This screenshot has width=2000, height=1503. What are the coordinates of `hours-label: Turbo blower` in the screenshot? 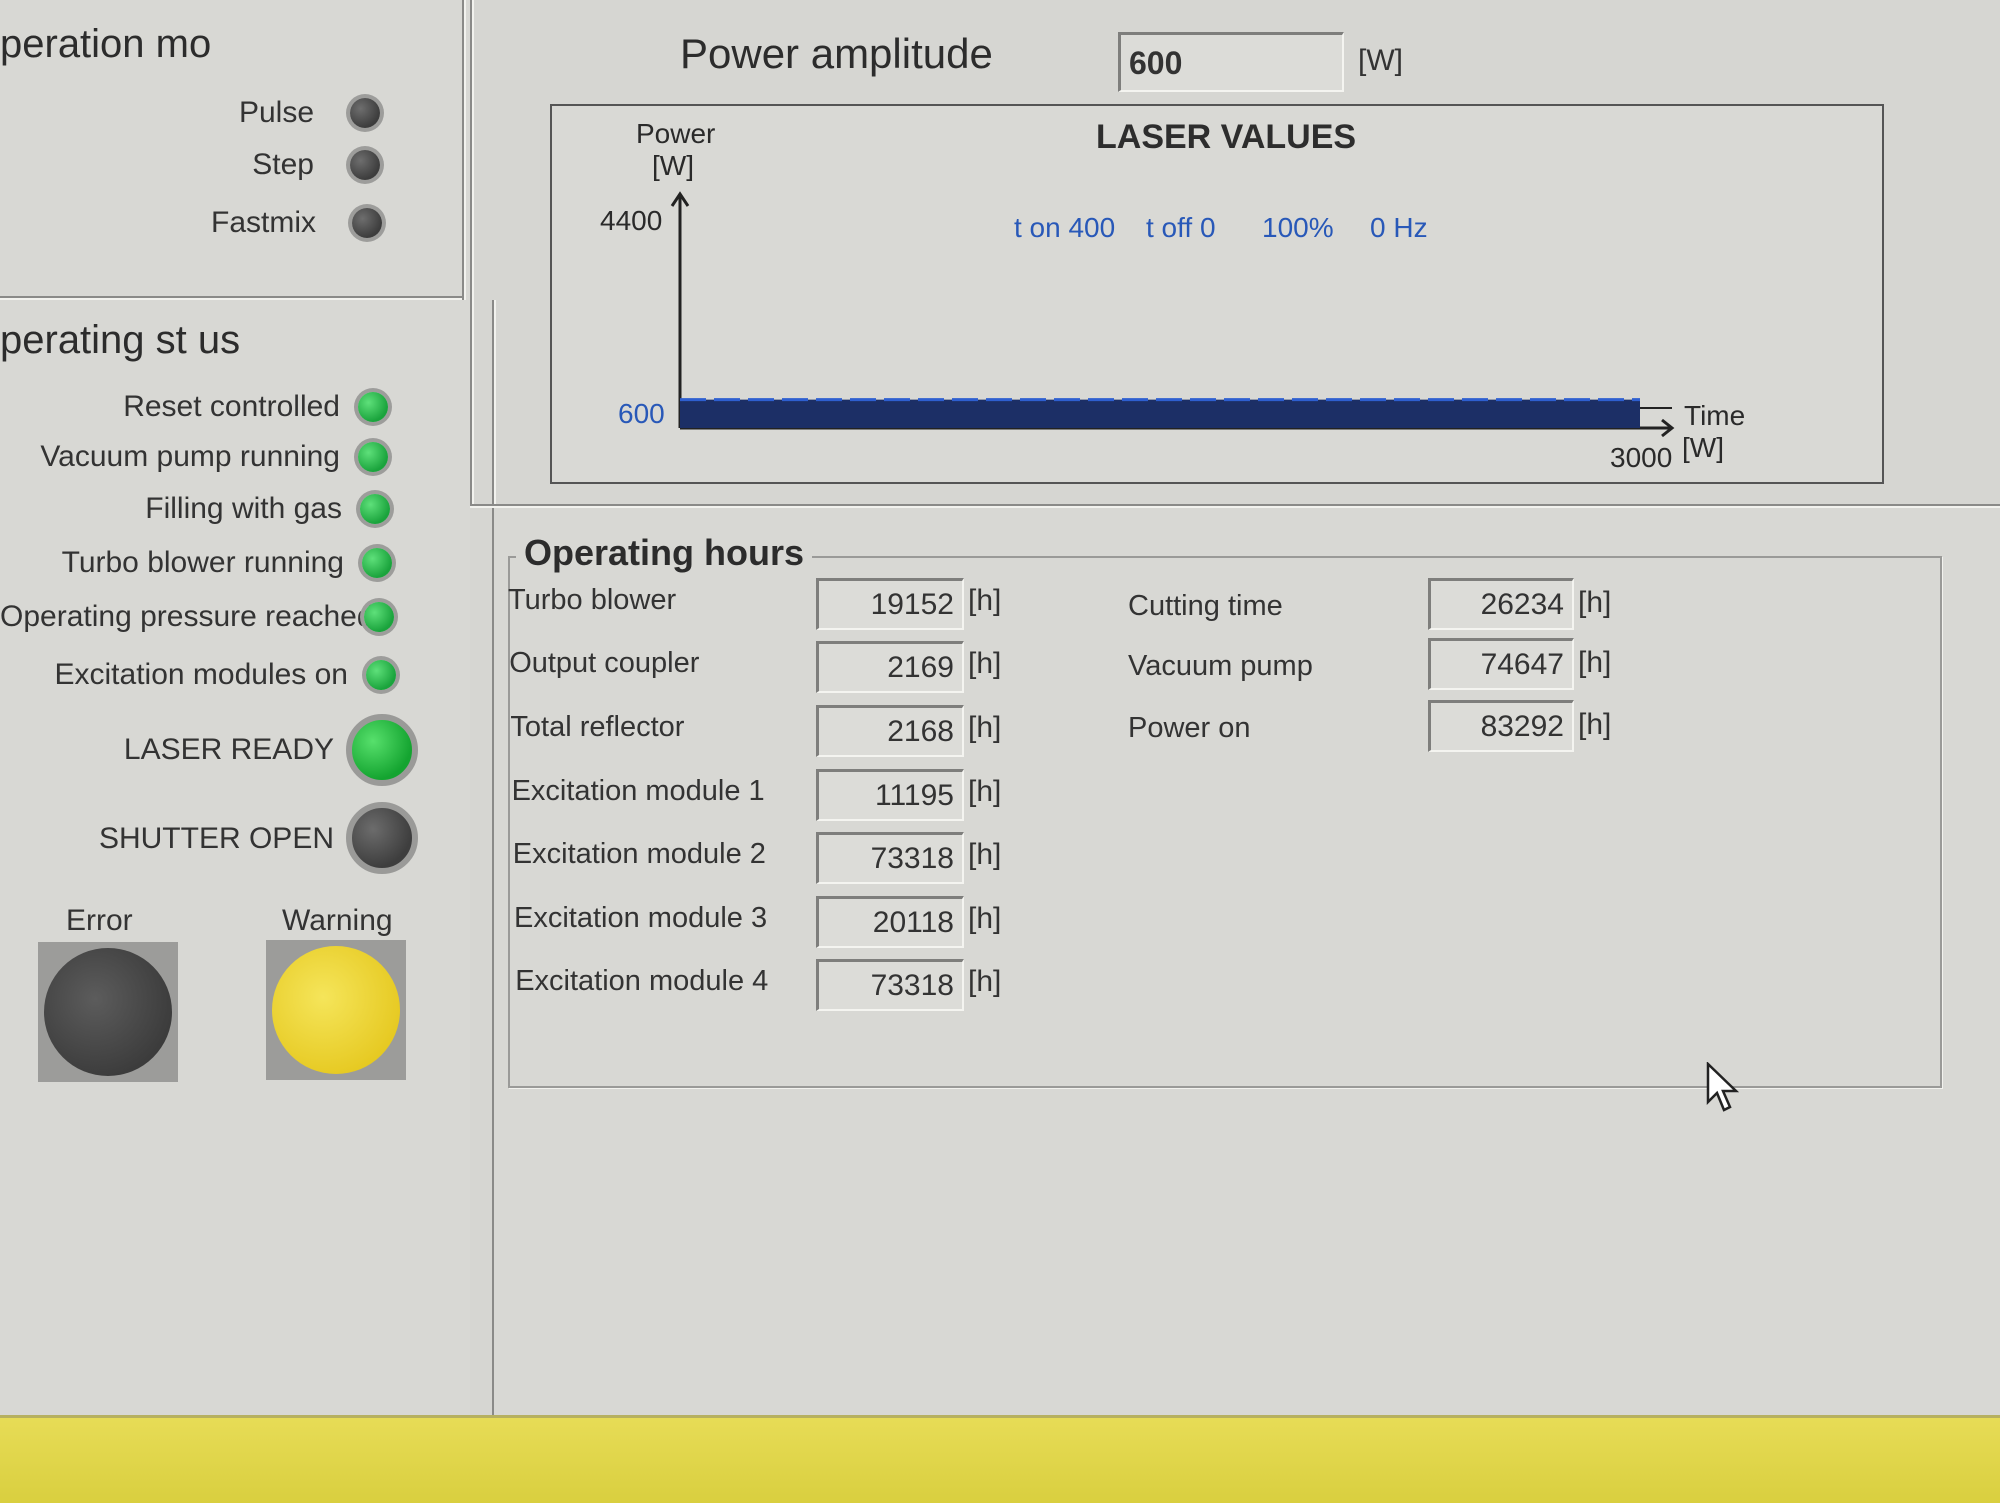 It's located at (592, 600).